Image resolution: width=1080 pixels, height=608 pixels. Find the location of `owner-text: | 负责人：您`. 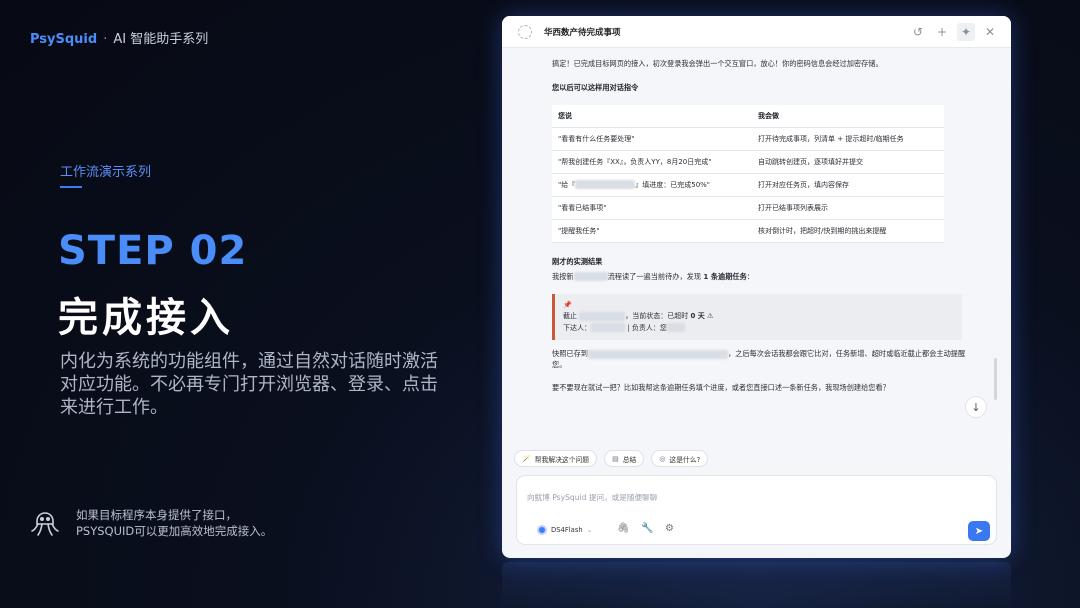

owner-text: | 负责人：您 is located at coordinates (647, 327).